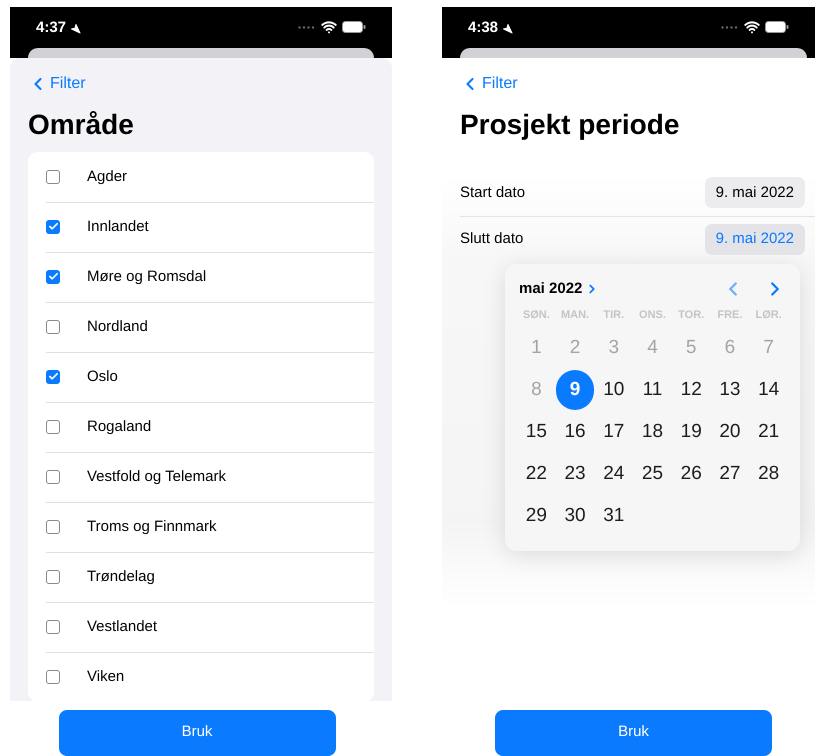  I want to click on day-button: 26, so click(691, 474).